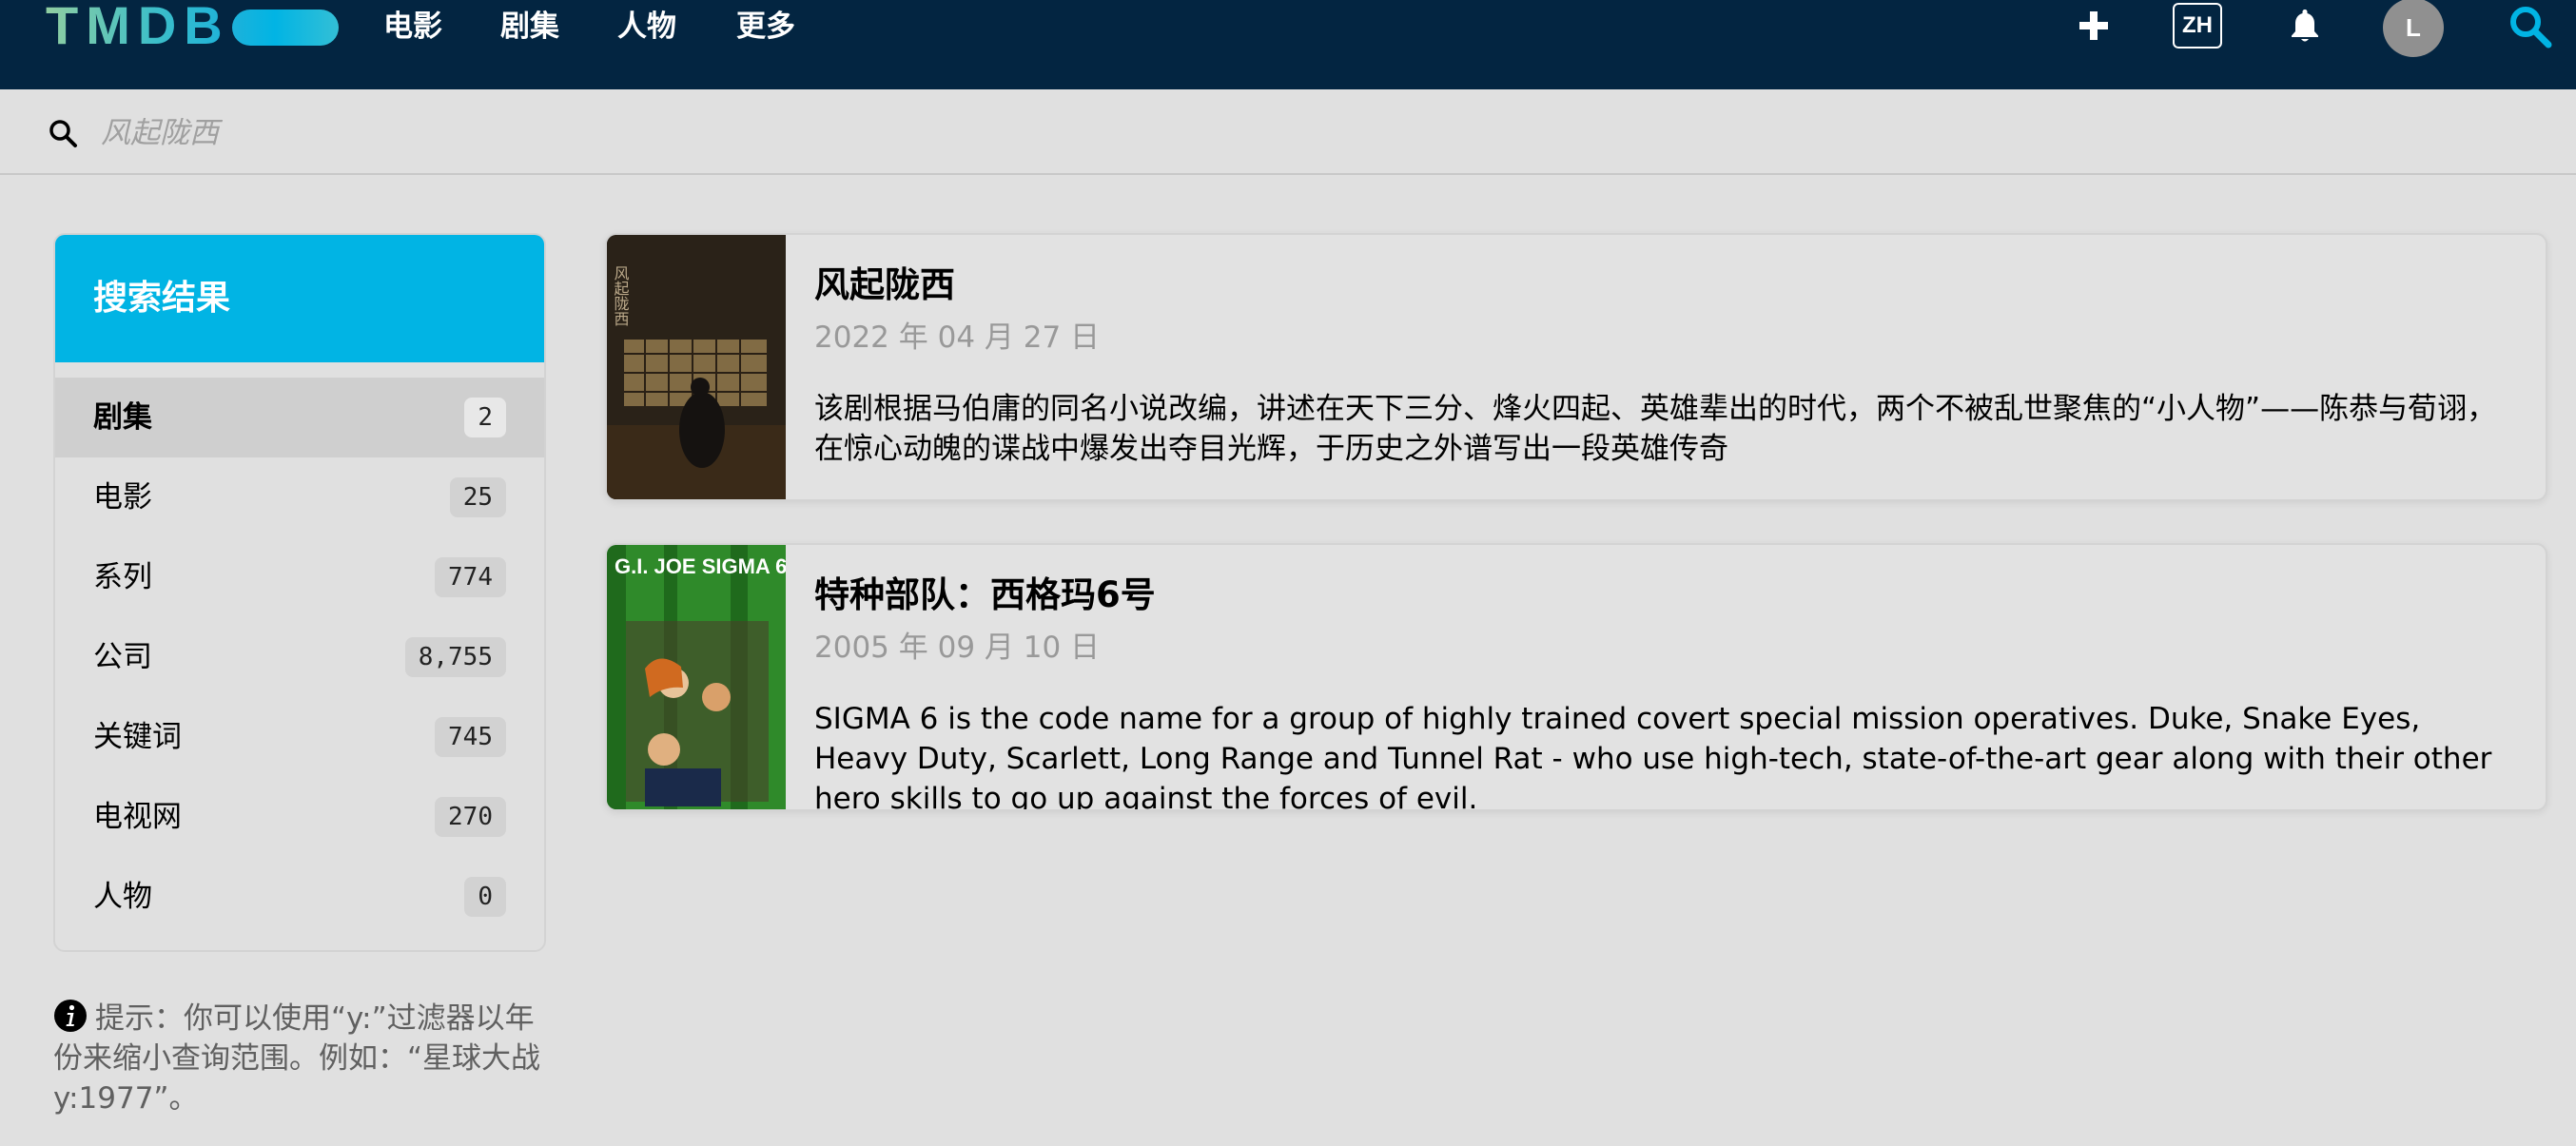 The image size is (2576, 1146). What do you see at coordinates (299, 737) in the screenshot?
I see `sidebar-item-keywords: 关键词 745` at bounding box center [299, 737].